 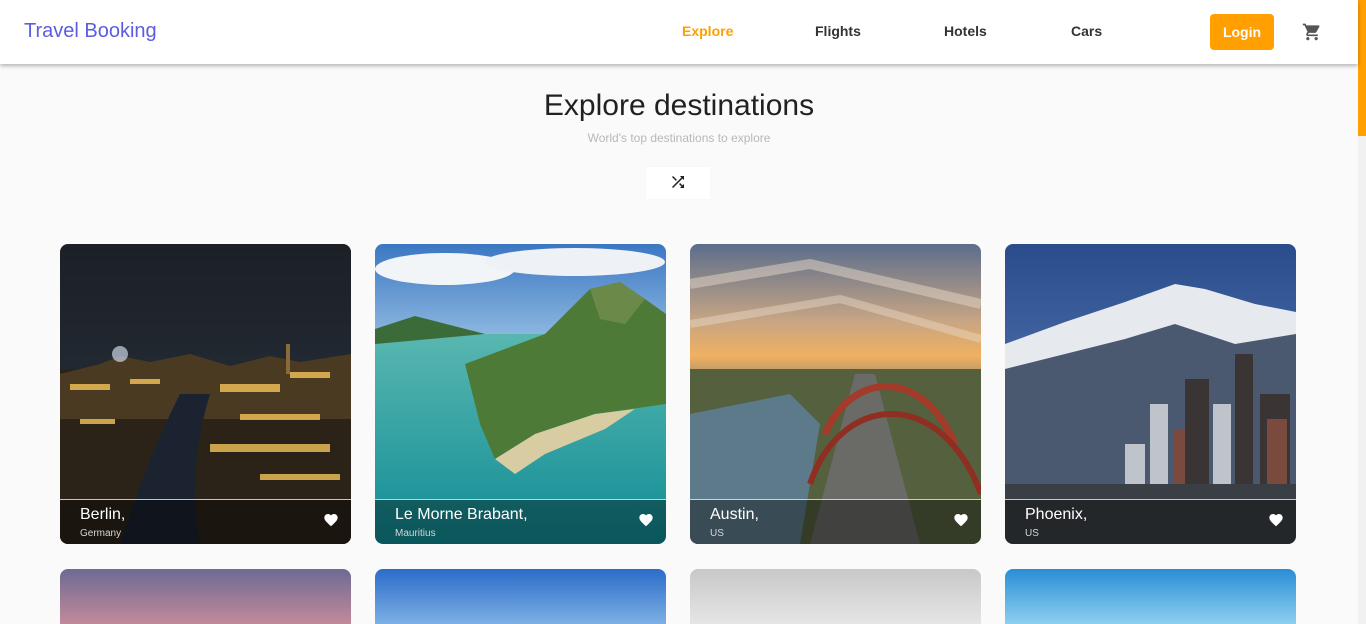 I want to click on brand-title: Travel Booking, so click(x=90, y=31).